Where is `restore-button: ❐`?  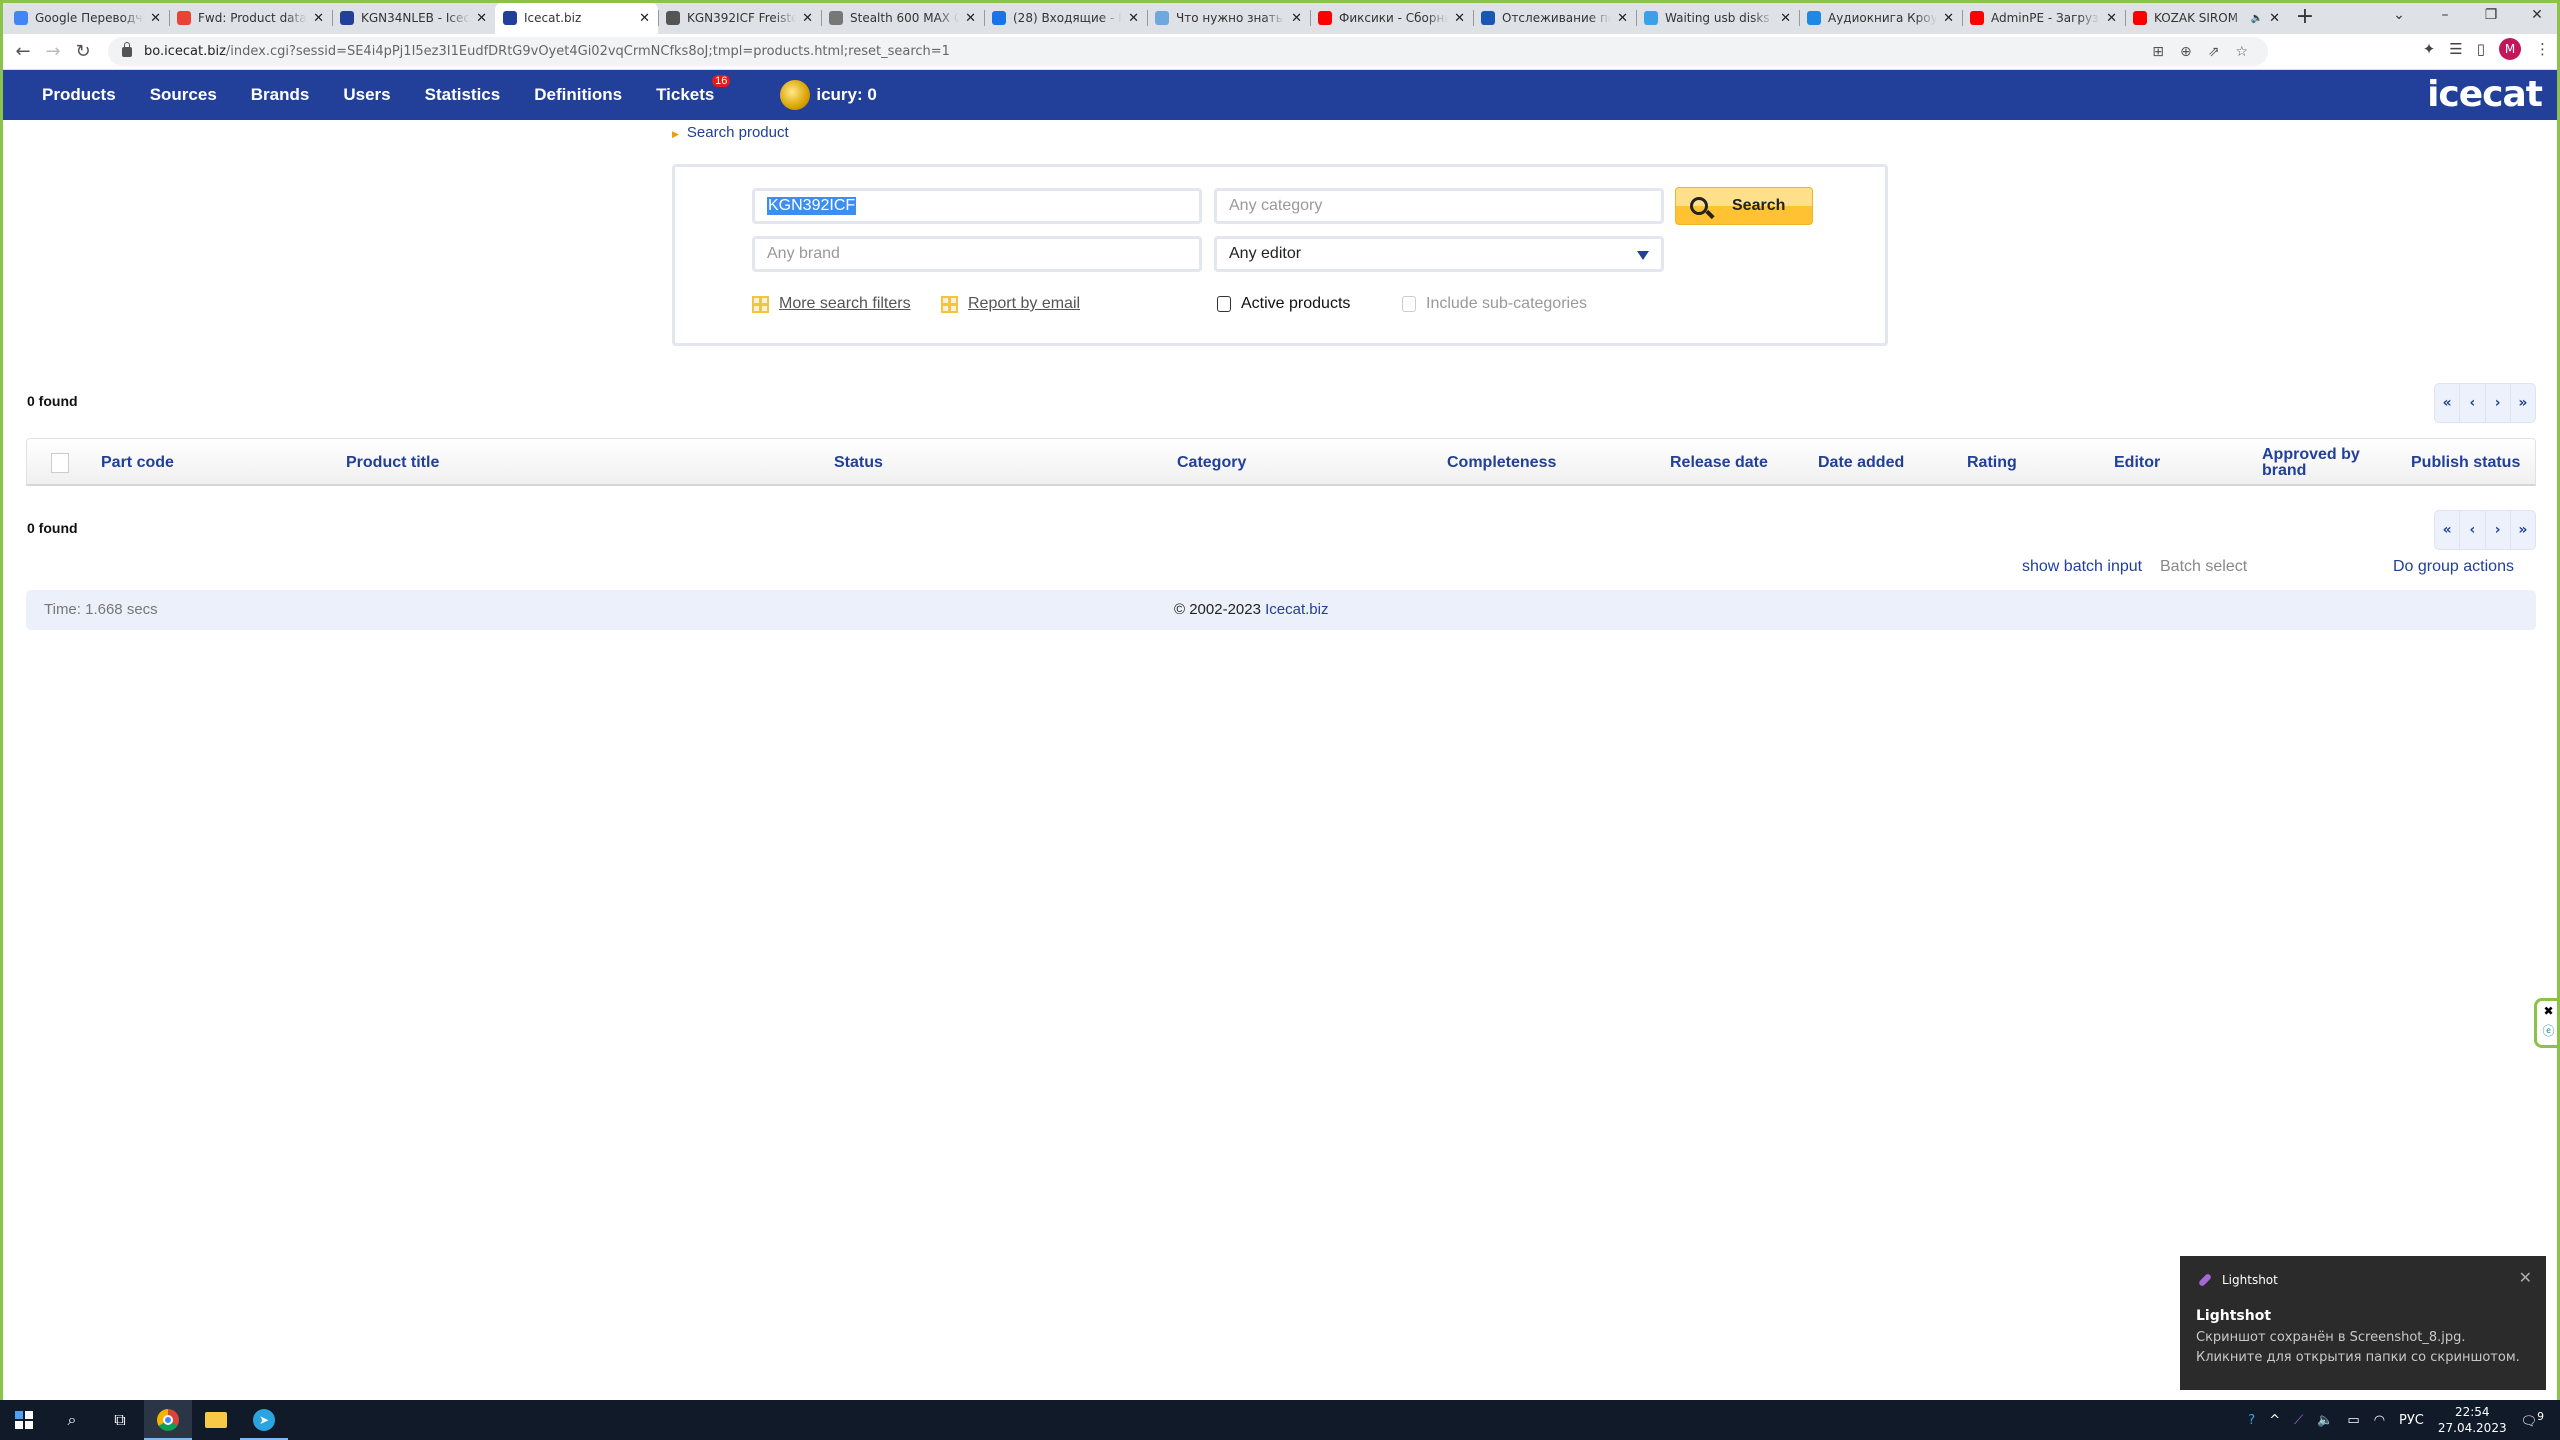
restore-button: ❐ is located at coordinates (2491, 16).